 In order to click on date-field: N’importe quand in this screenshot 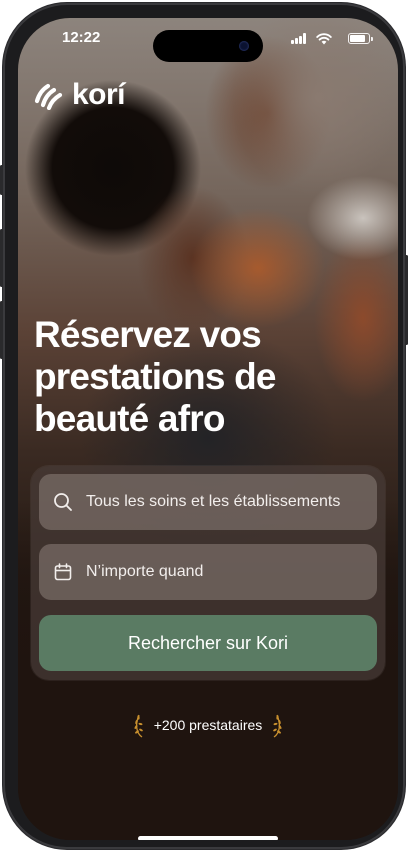, I will do `click(208, 572)`.